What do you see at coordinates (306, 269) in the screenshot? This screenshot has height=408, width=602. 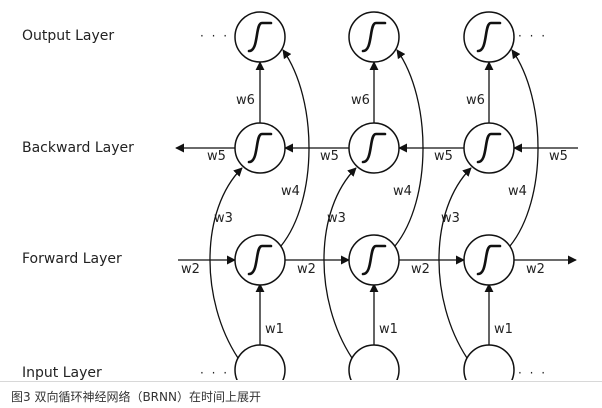 I see `w2-label-2: w2` at bounding box center [306, 269].